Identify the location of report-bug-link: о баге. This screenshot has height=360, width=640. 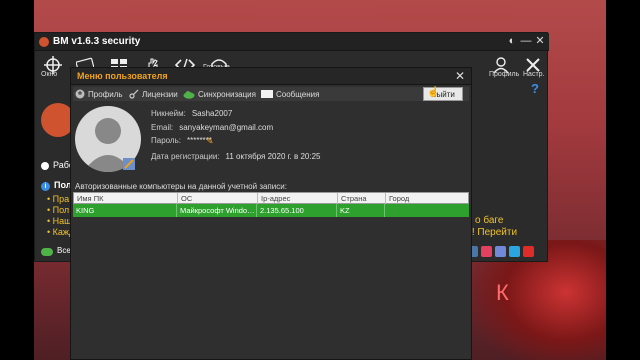
(489, 220).